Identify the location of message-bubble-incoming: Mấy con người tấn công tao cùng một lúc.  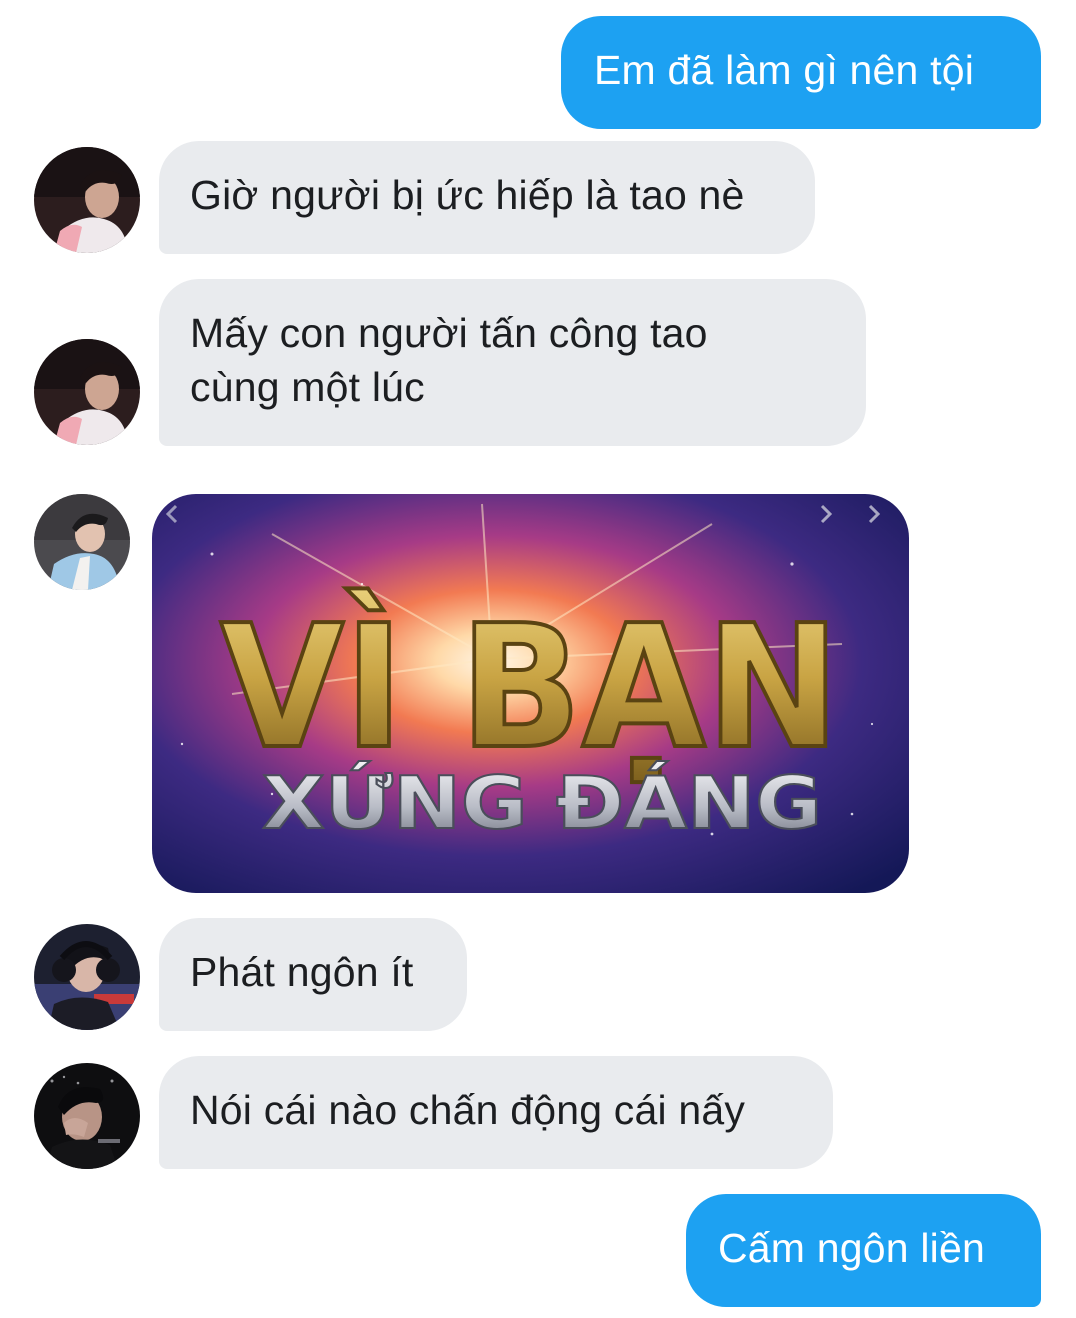
(512, 362).